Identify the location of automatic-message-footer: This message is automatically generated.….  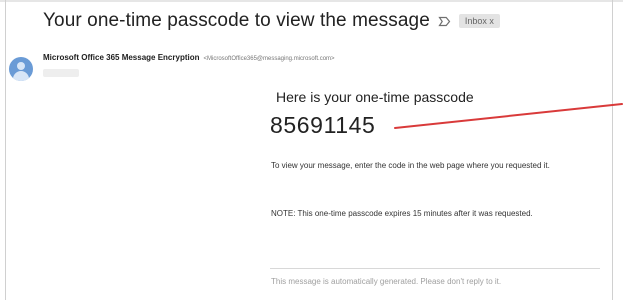
(386, 281).